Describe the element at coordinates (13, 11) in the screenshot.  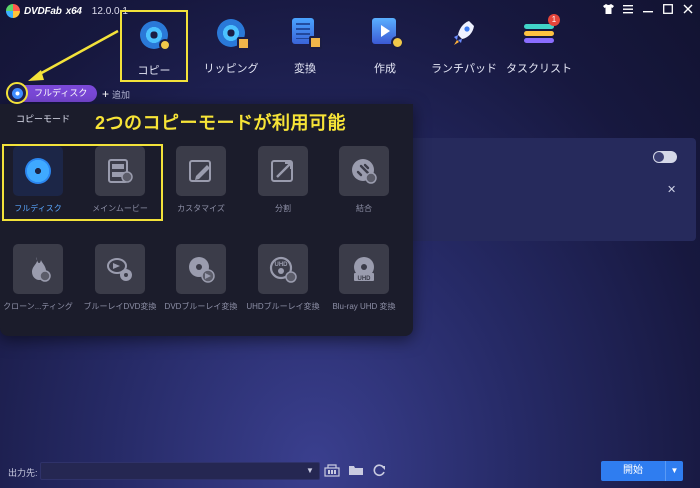
I see `dvdfab-logo-icon` at that location.